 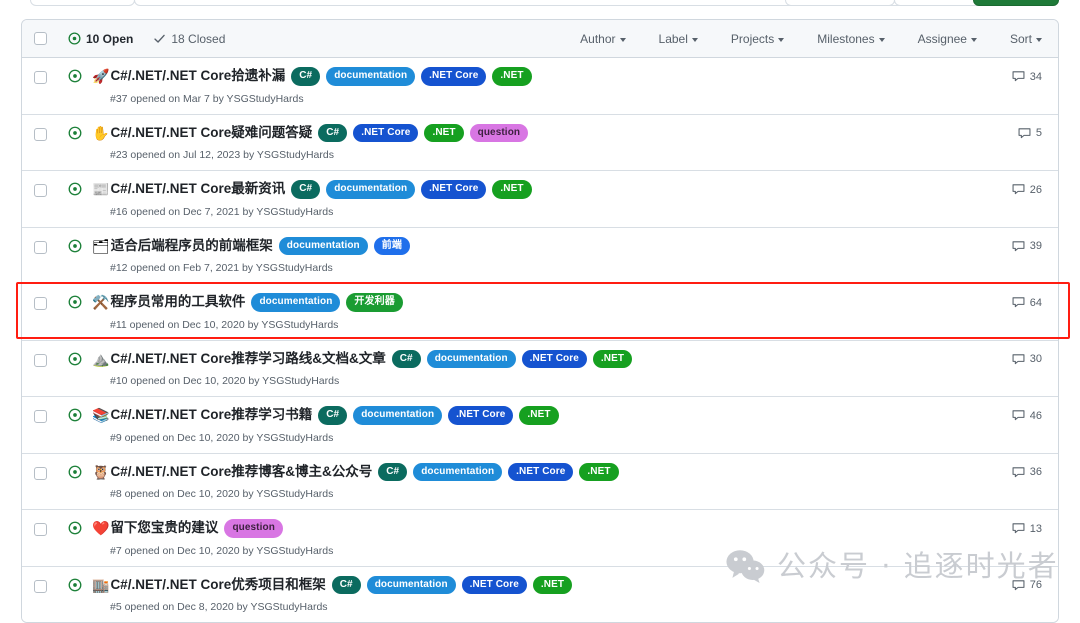 What do you see at coordinates (1027, 415) in the screenshot?
I see `issue-comment-count: 46` at bounding box center [1027, 415].